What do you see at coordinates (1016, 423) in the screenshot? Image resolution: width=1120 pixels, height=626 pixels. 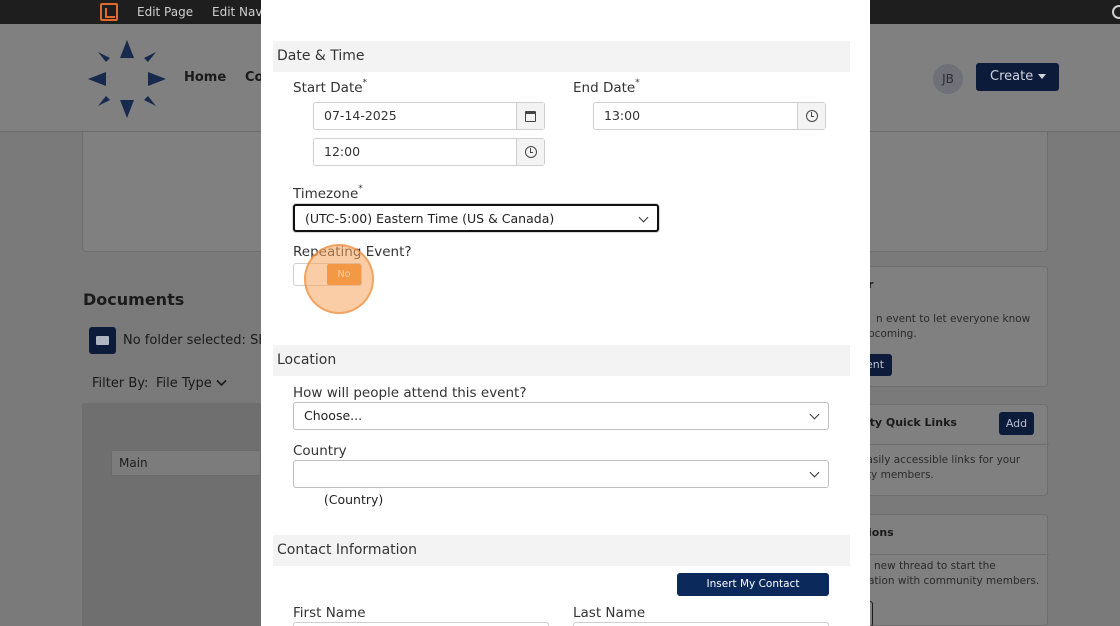 I see `add-link-button: Add` at bounding box center [1016, 423].